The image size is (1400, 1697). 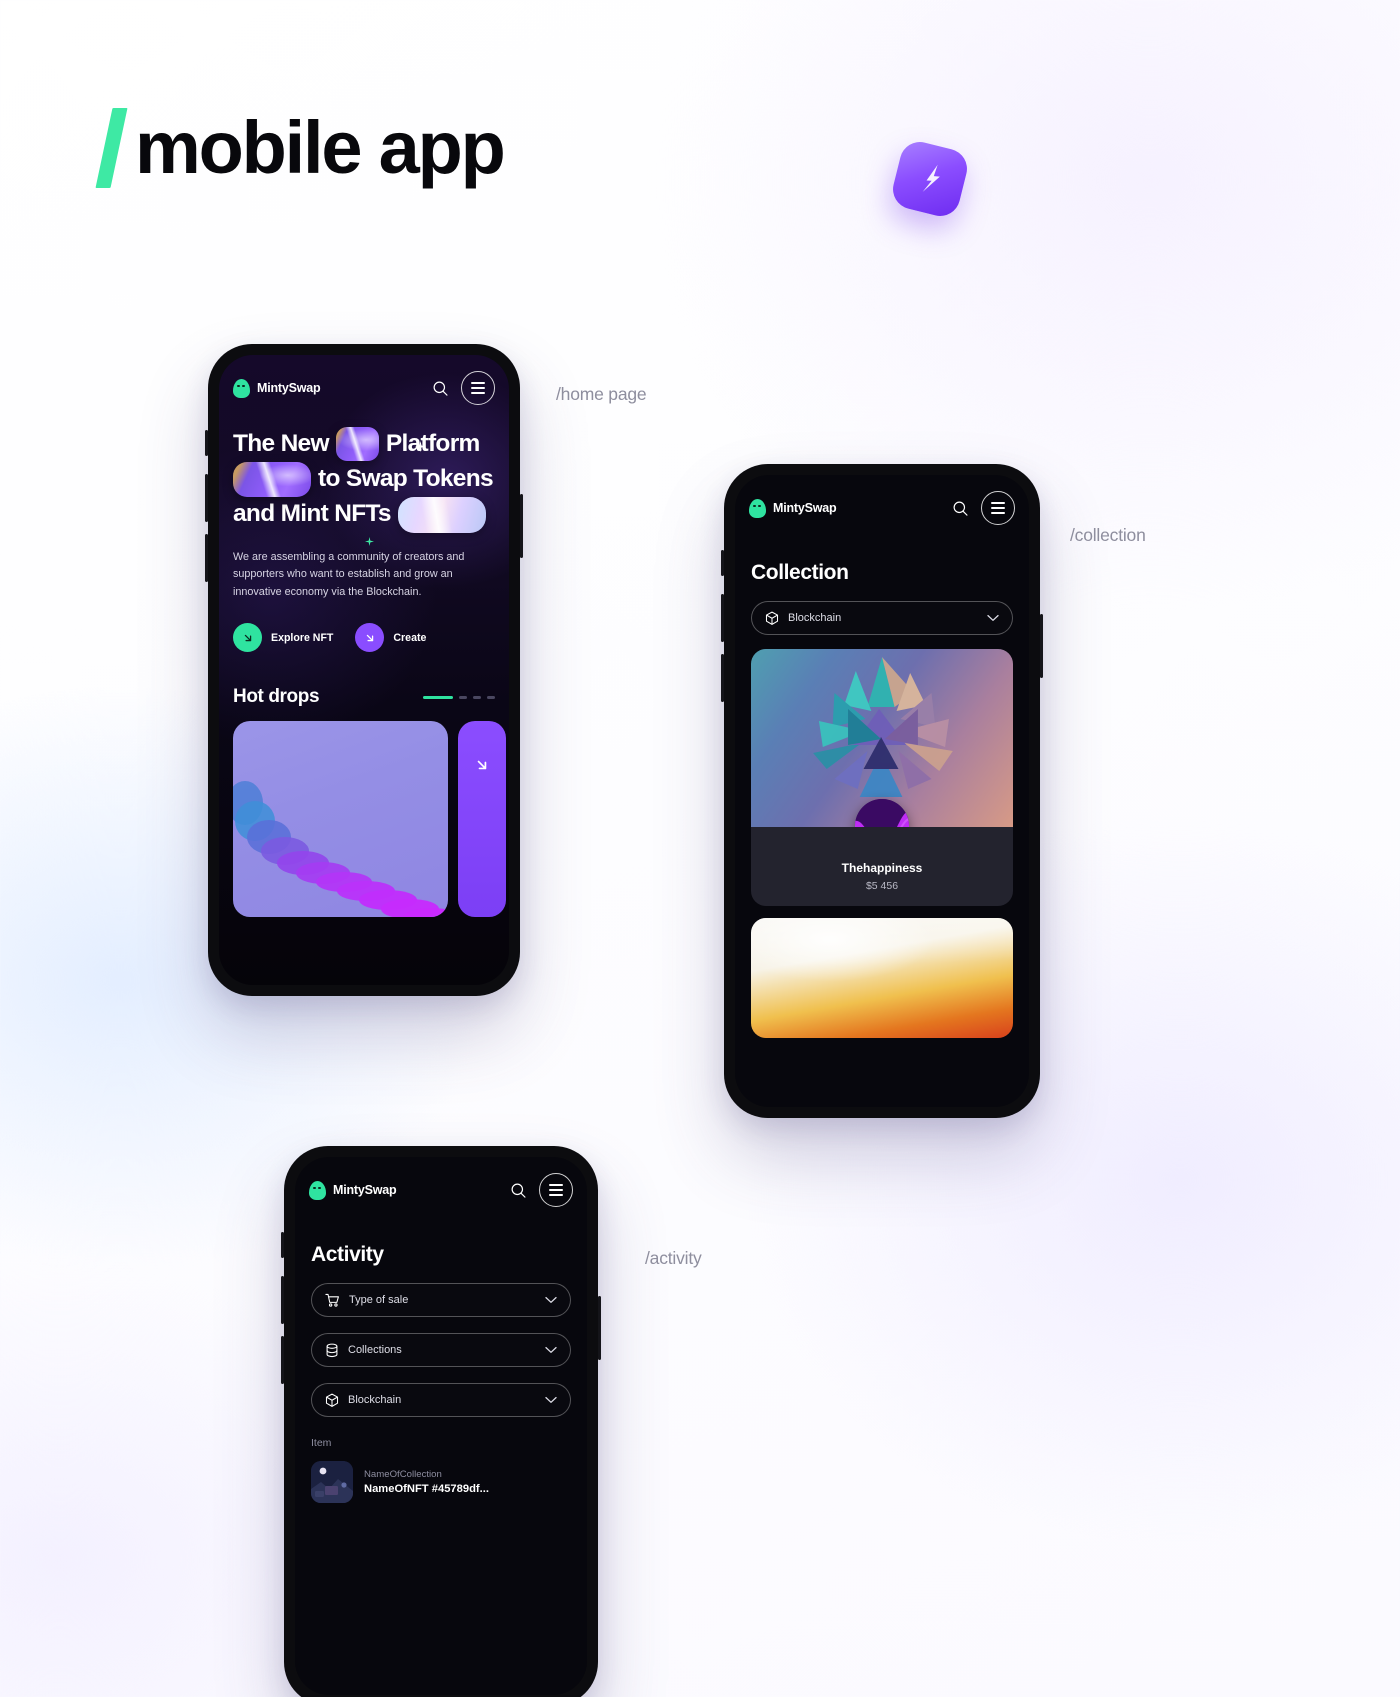 What do you see at coordinates (441, 1300) in the screenshot?
I see `type-of-sale-filter-select: Type of sale` at bounding box center [441, 1300].